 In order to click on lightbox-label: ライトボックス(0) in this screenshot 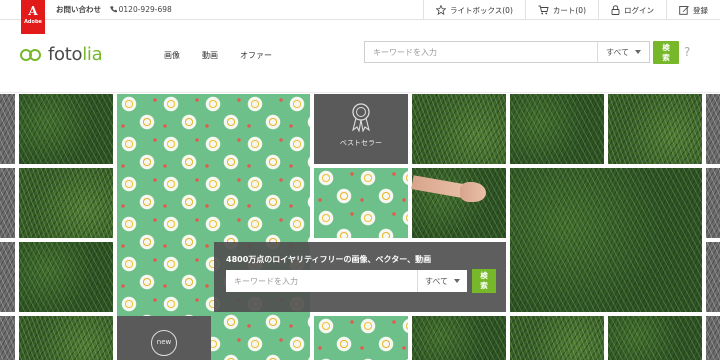, I will do `click(481, 10)`.